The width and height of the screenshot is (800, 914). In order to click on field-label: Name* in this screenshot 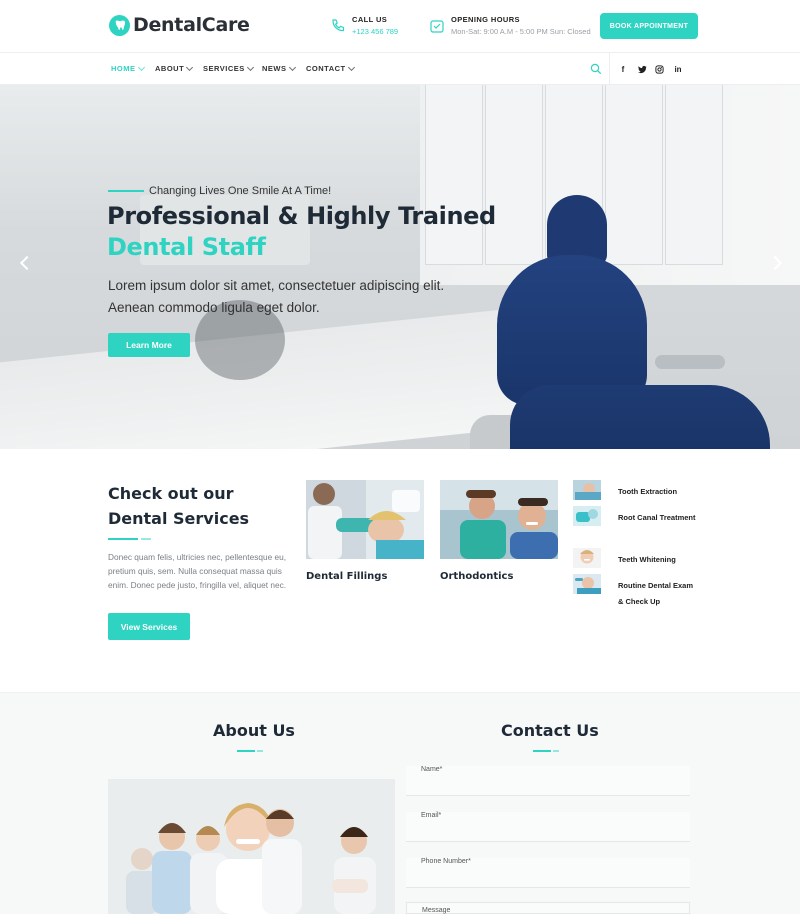, I will do `click(432, 769)`.